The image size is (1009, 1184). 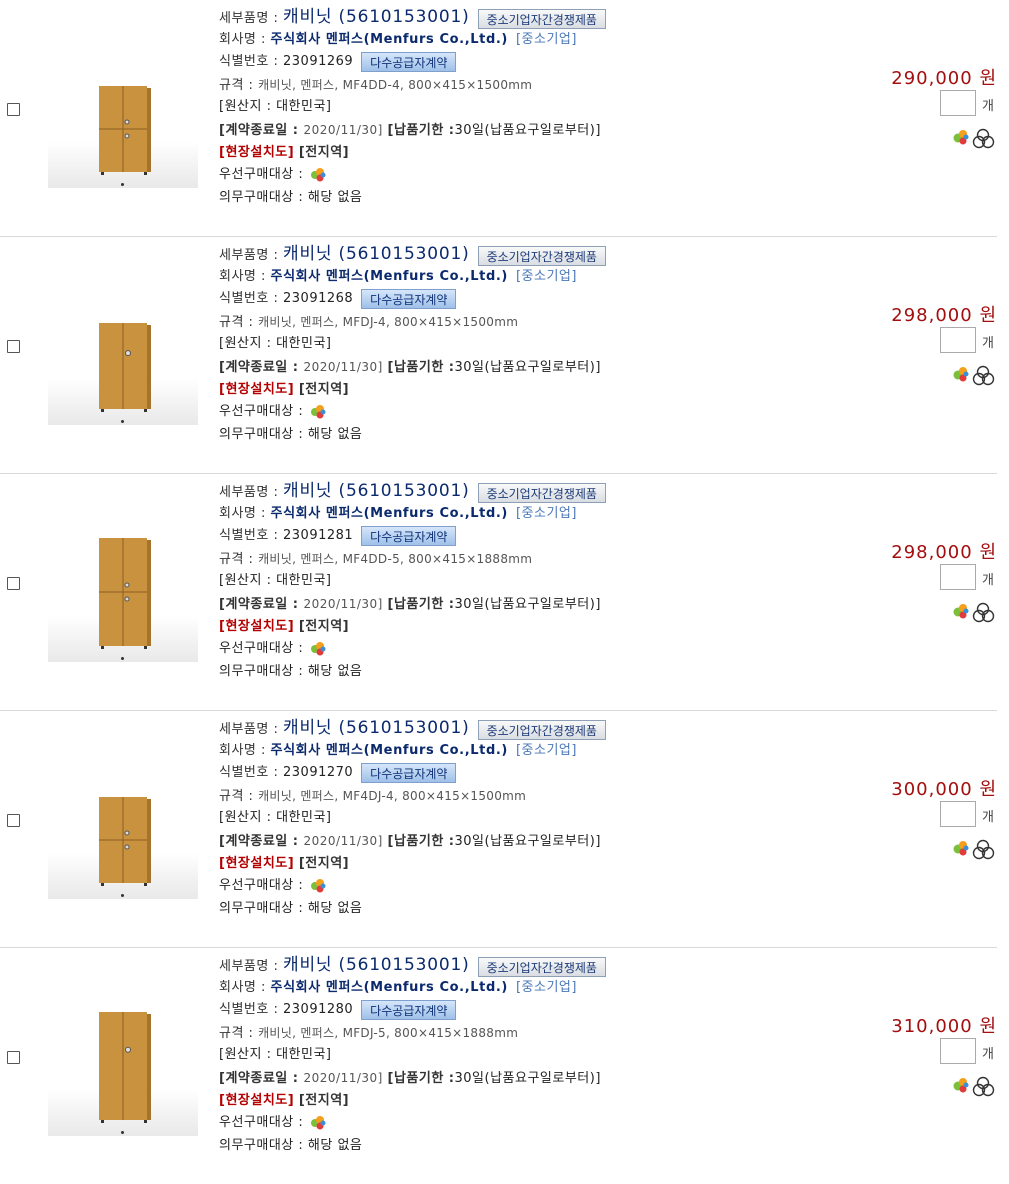 I want to click on company-tag: [중소기업], so click(x=546, y=39).